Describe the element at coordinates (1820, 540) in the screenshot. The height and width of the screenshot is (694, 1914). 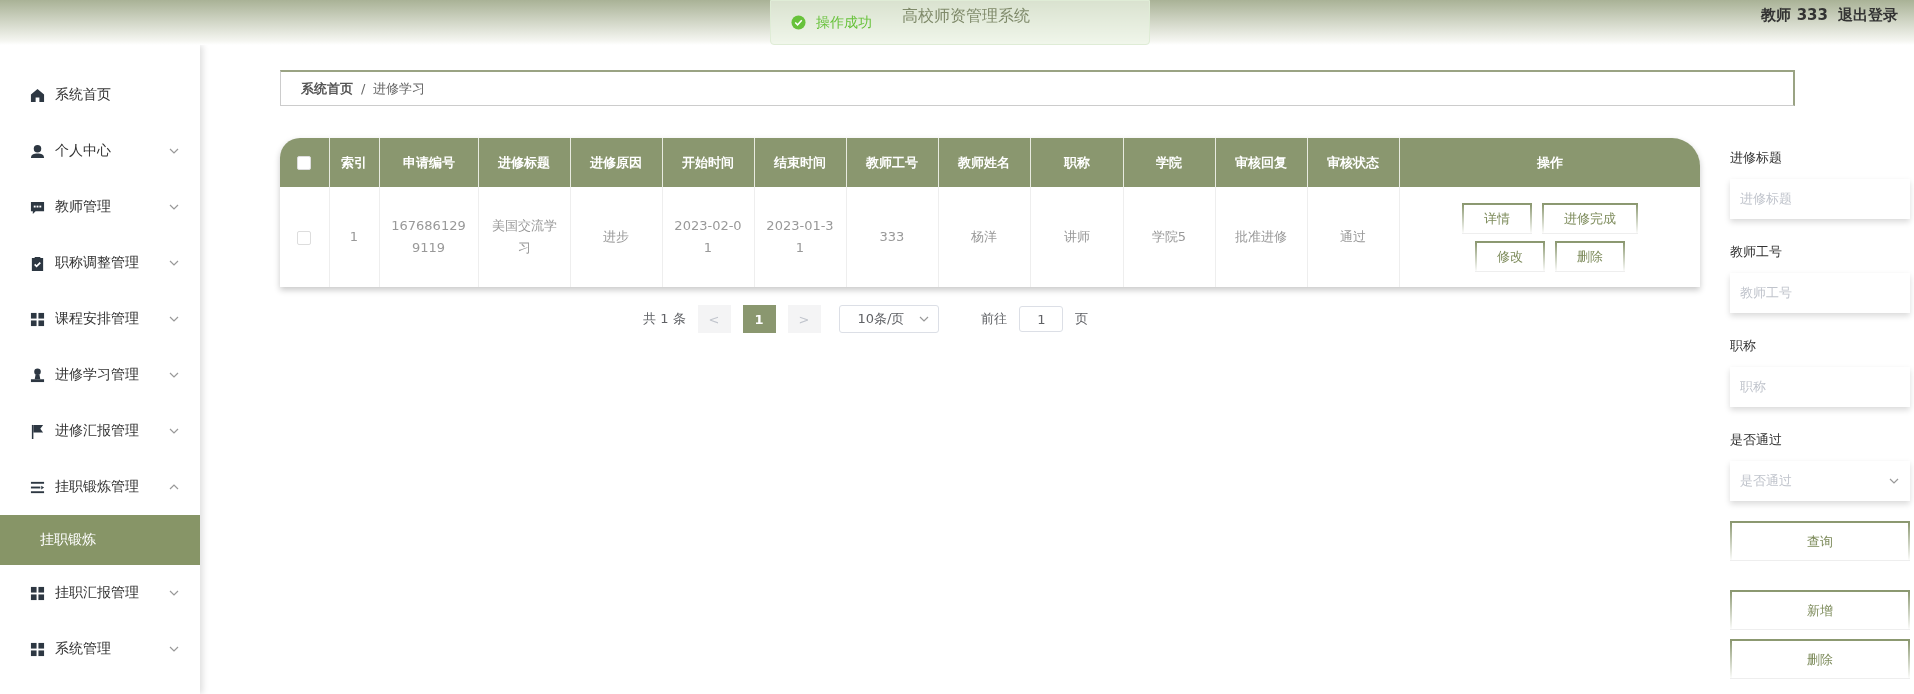
I see `query-button: 查询` at that location.